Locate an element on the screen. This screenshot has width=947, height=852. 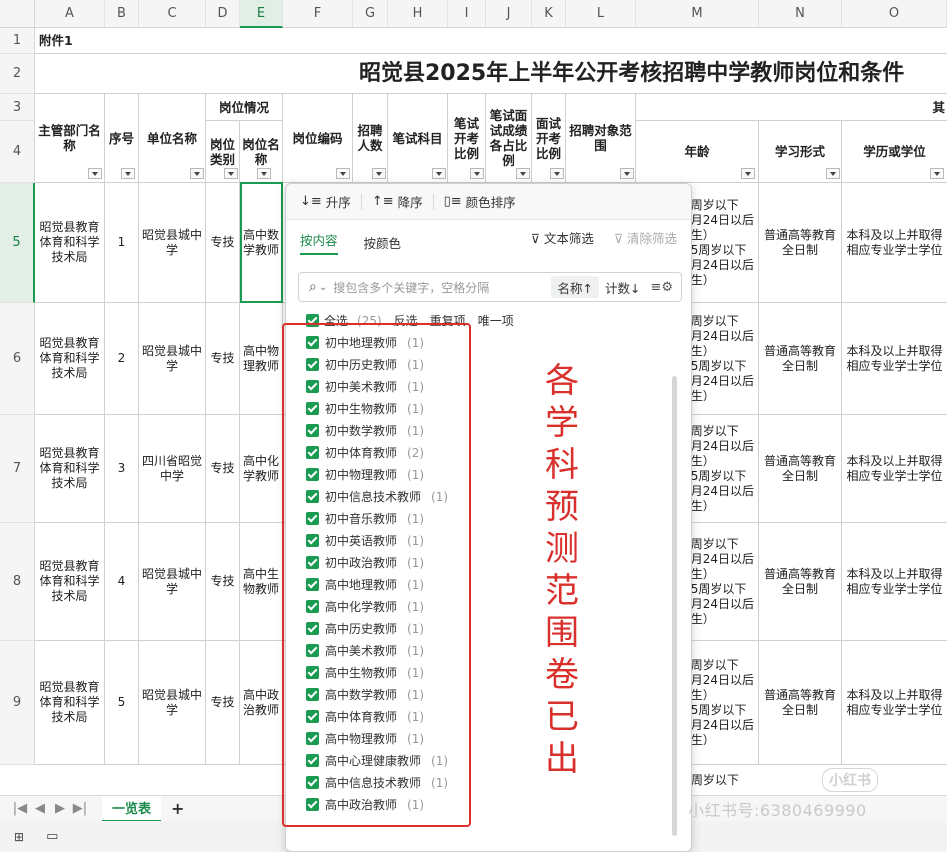
sort-ascending-button: ↓≡ 升序 is located at coordinates (325, 201).